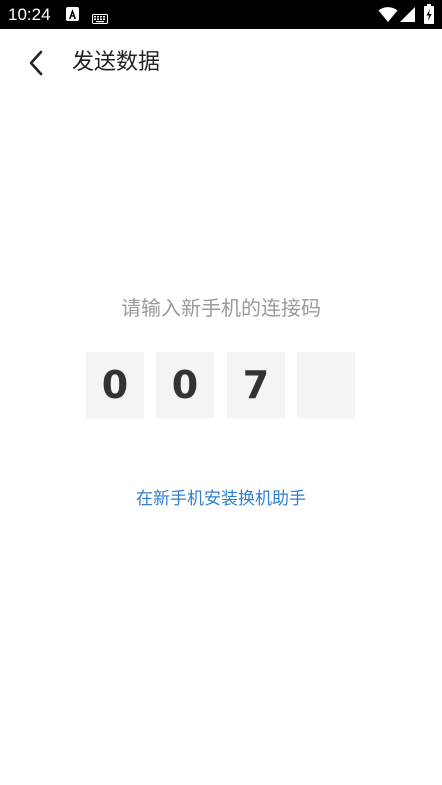 The height and width of the screenshot is (785, 442). What do you see at coordinates (388, 14) in the screenshot?
I see `wifi-icon` at bounding box center [388, 14].